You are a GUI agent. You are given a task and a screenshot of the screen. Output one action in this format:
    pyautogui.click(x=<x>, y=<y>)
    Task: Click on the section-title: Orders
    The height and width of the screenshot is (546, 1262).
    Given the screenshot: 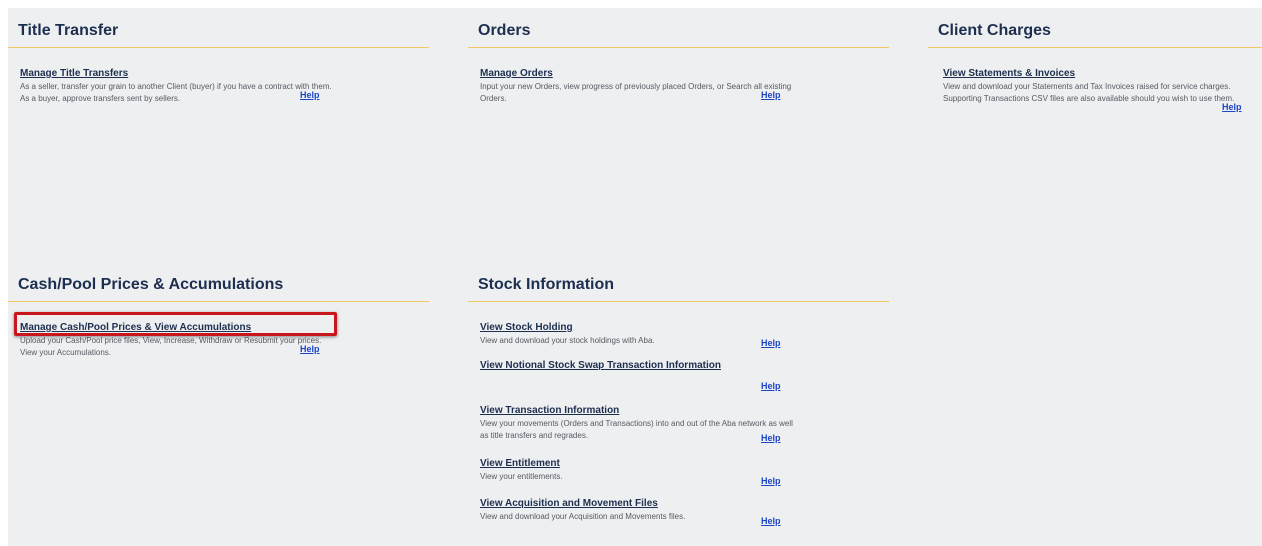 What is the action you would take?
    pyautogui.click(x=504, y=30)
    